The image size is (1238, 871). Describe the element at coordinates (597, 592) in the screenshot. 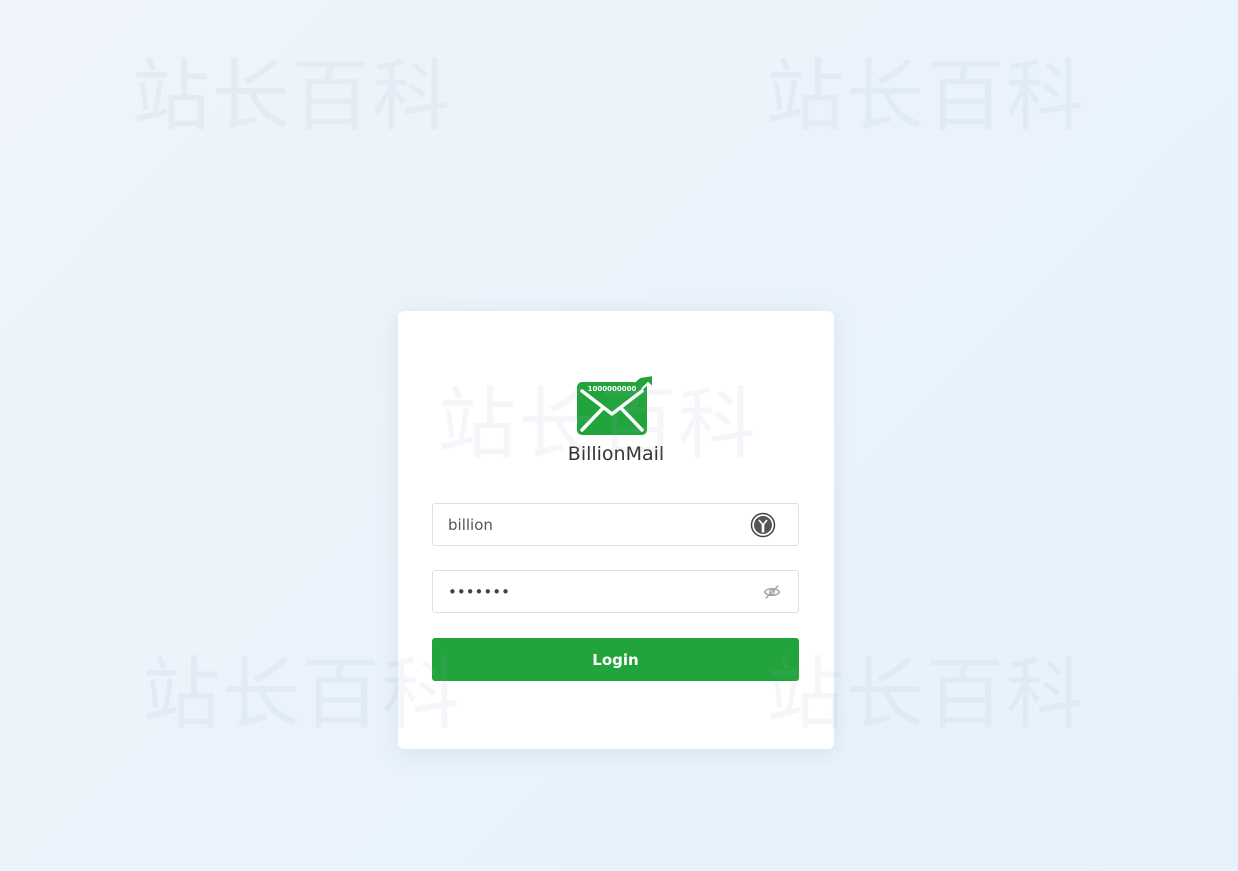

I see `password-input: •••••••` at that location.